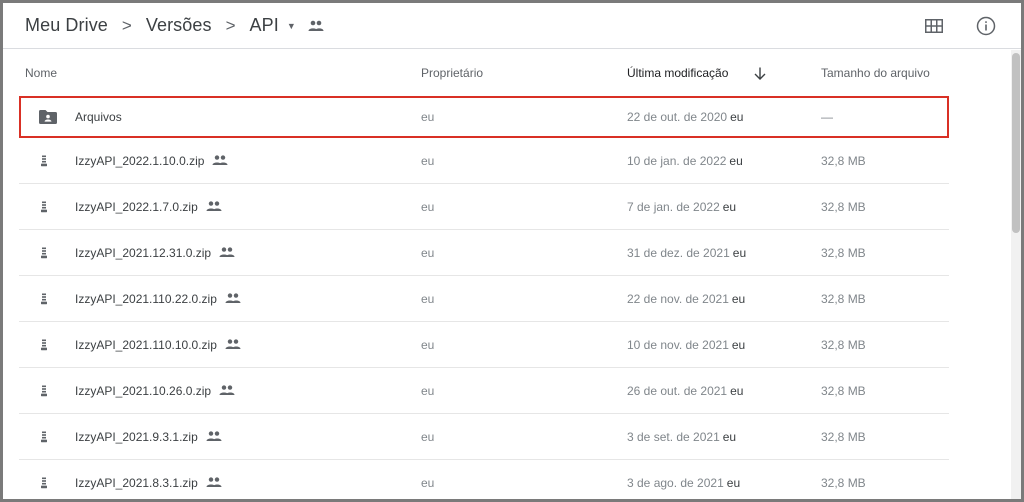 This screenshot has height=502, width=1024. I want to click on file-name: IzzyAPI_2021.8.3.1.zip, so click(148, 483).